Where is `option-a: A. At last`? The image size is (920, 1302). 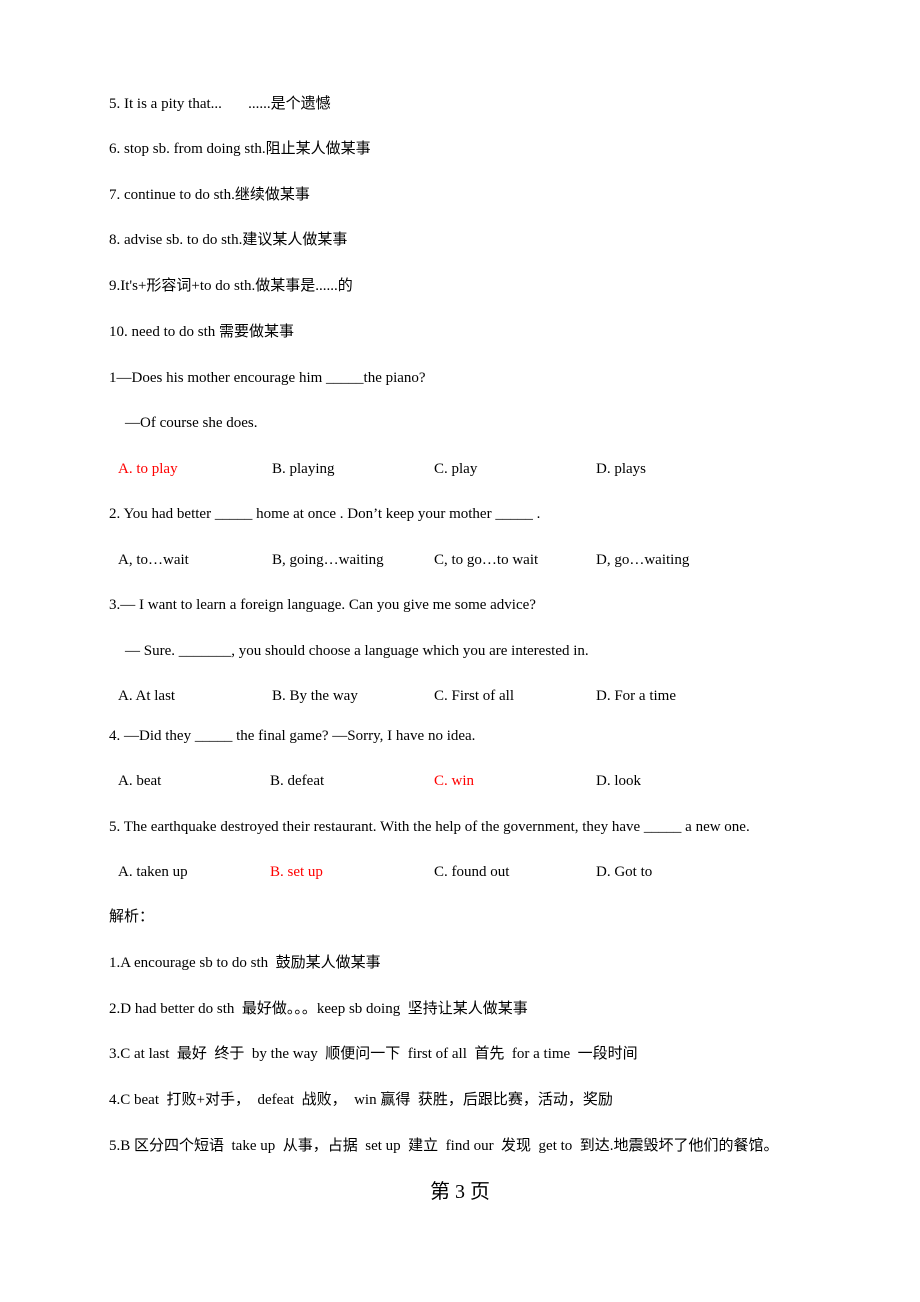
option-a: A. At last is located at coordinates (147, 696).